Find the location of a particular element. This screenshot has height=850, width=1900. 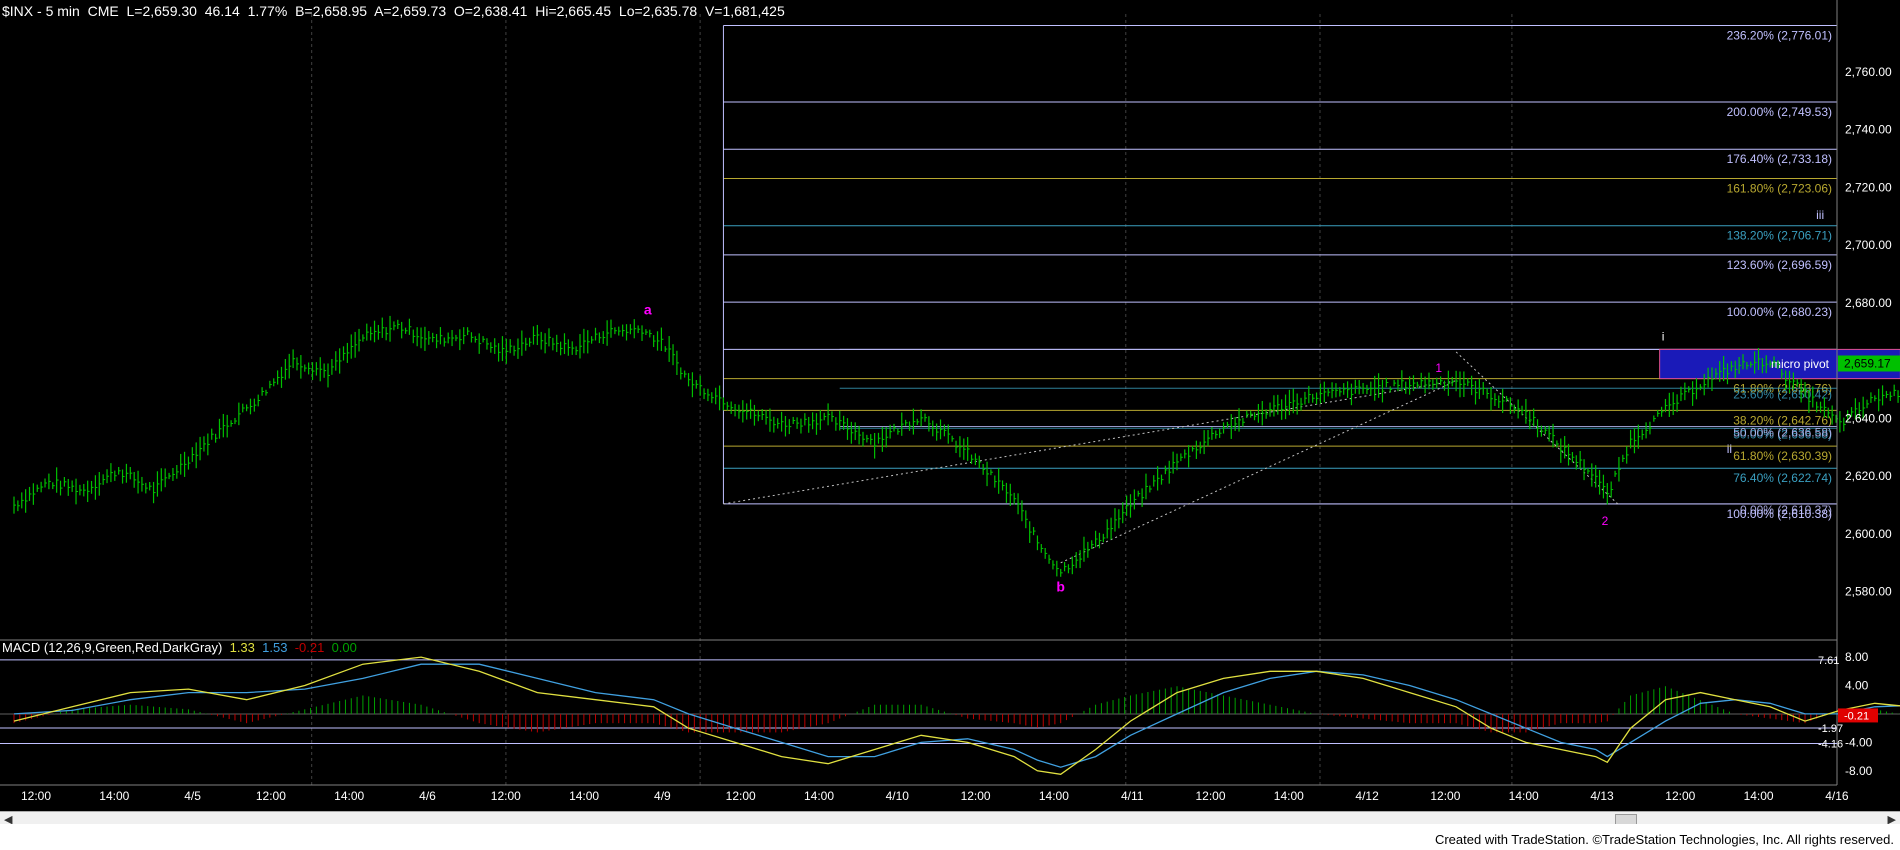

fib-label: 200.00% (2,749.53) is located at coordinates (1779, 112).